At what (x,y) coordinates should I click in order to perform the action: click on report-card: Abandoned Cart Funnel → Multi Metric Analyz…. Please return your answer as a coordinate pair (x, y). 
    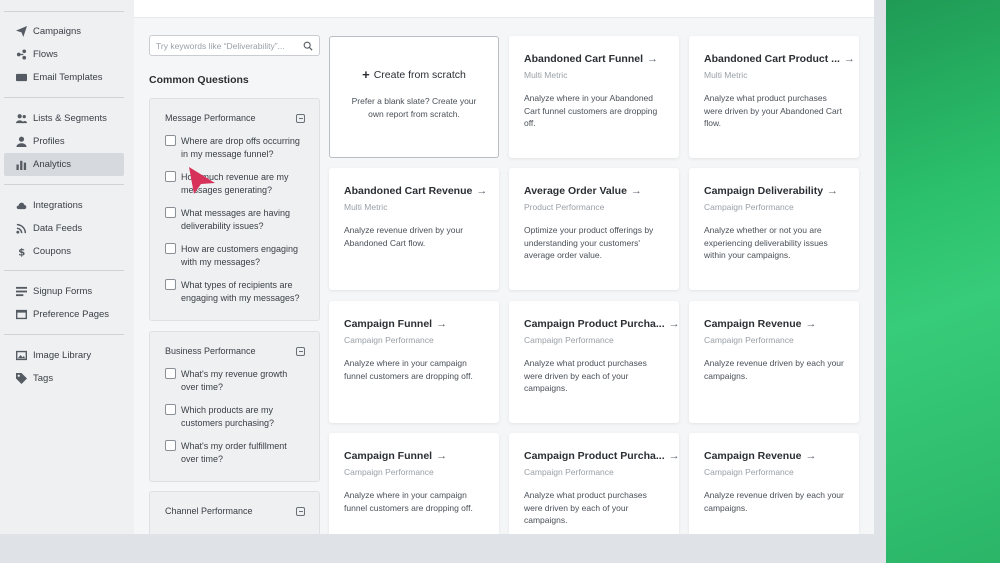
    Looking at the image, I should click on (594, 97).